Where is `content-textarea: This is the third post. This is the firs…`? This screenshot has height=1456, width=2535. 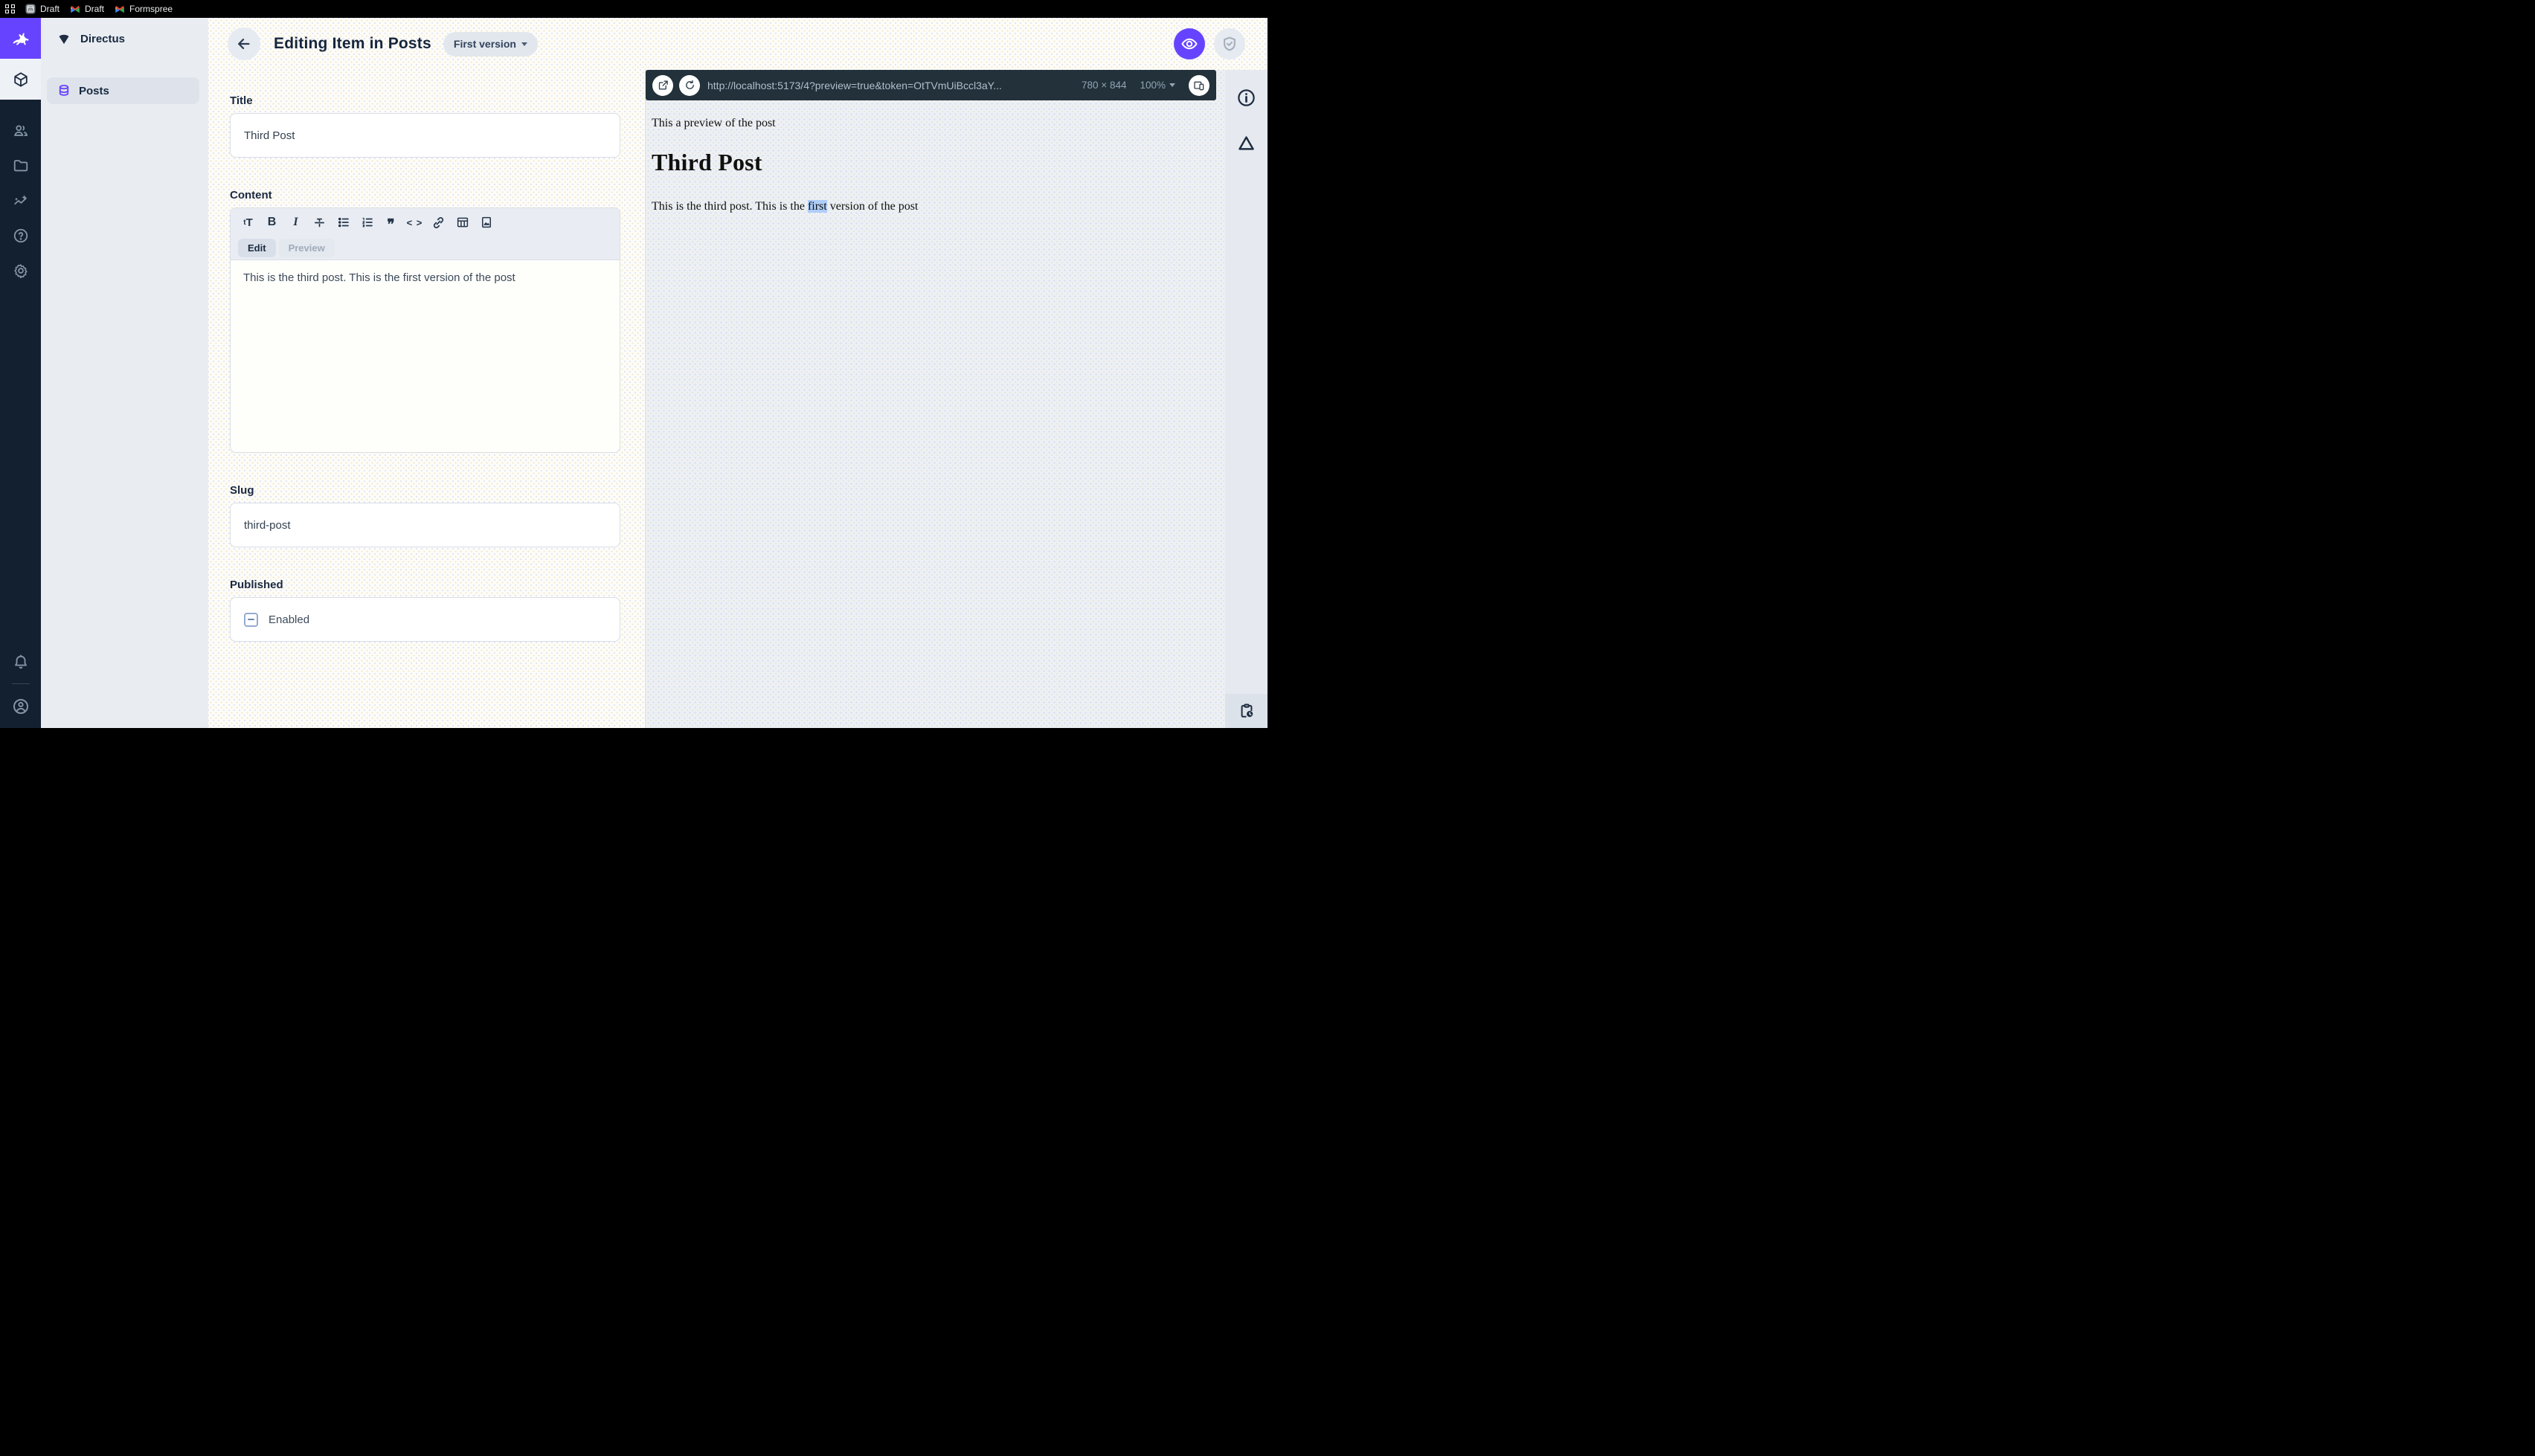
content-textarea: This is the third post. This is the firs… is located at coordinates (425, 356).